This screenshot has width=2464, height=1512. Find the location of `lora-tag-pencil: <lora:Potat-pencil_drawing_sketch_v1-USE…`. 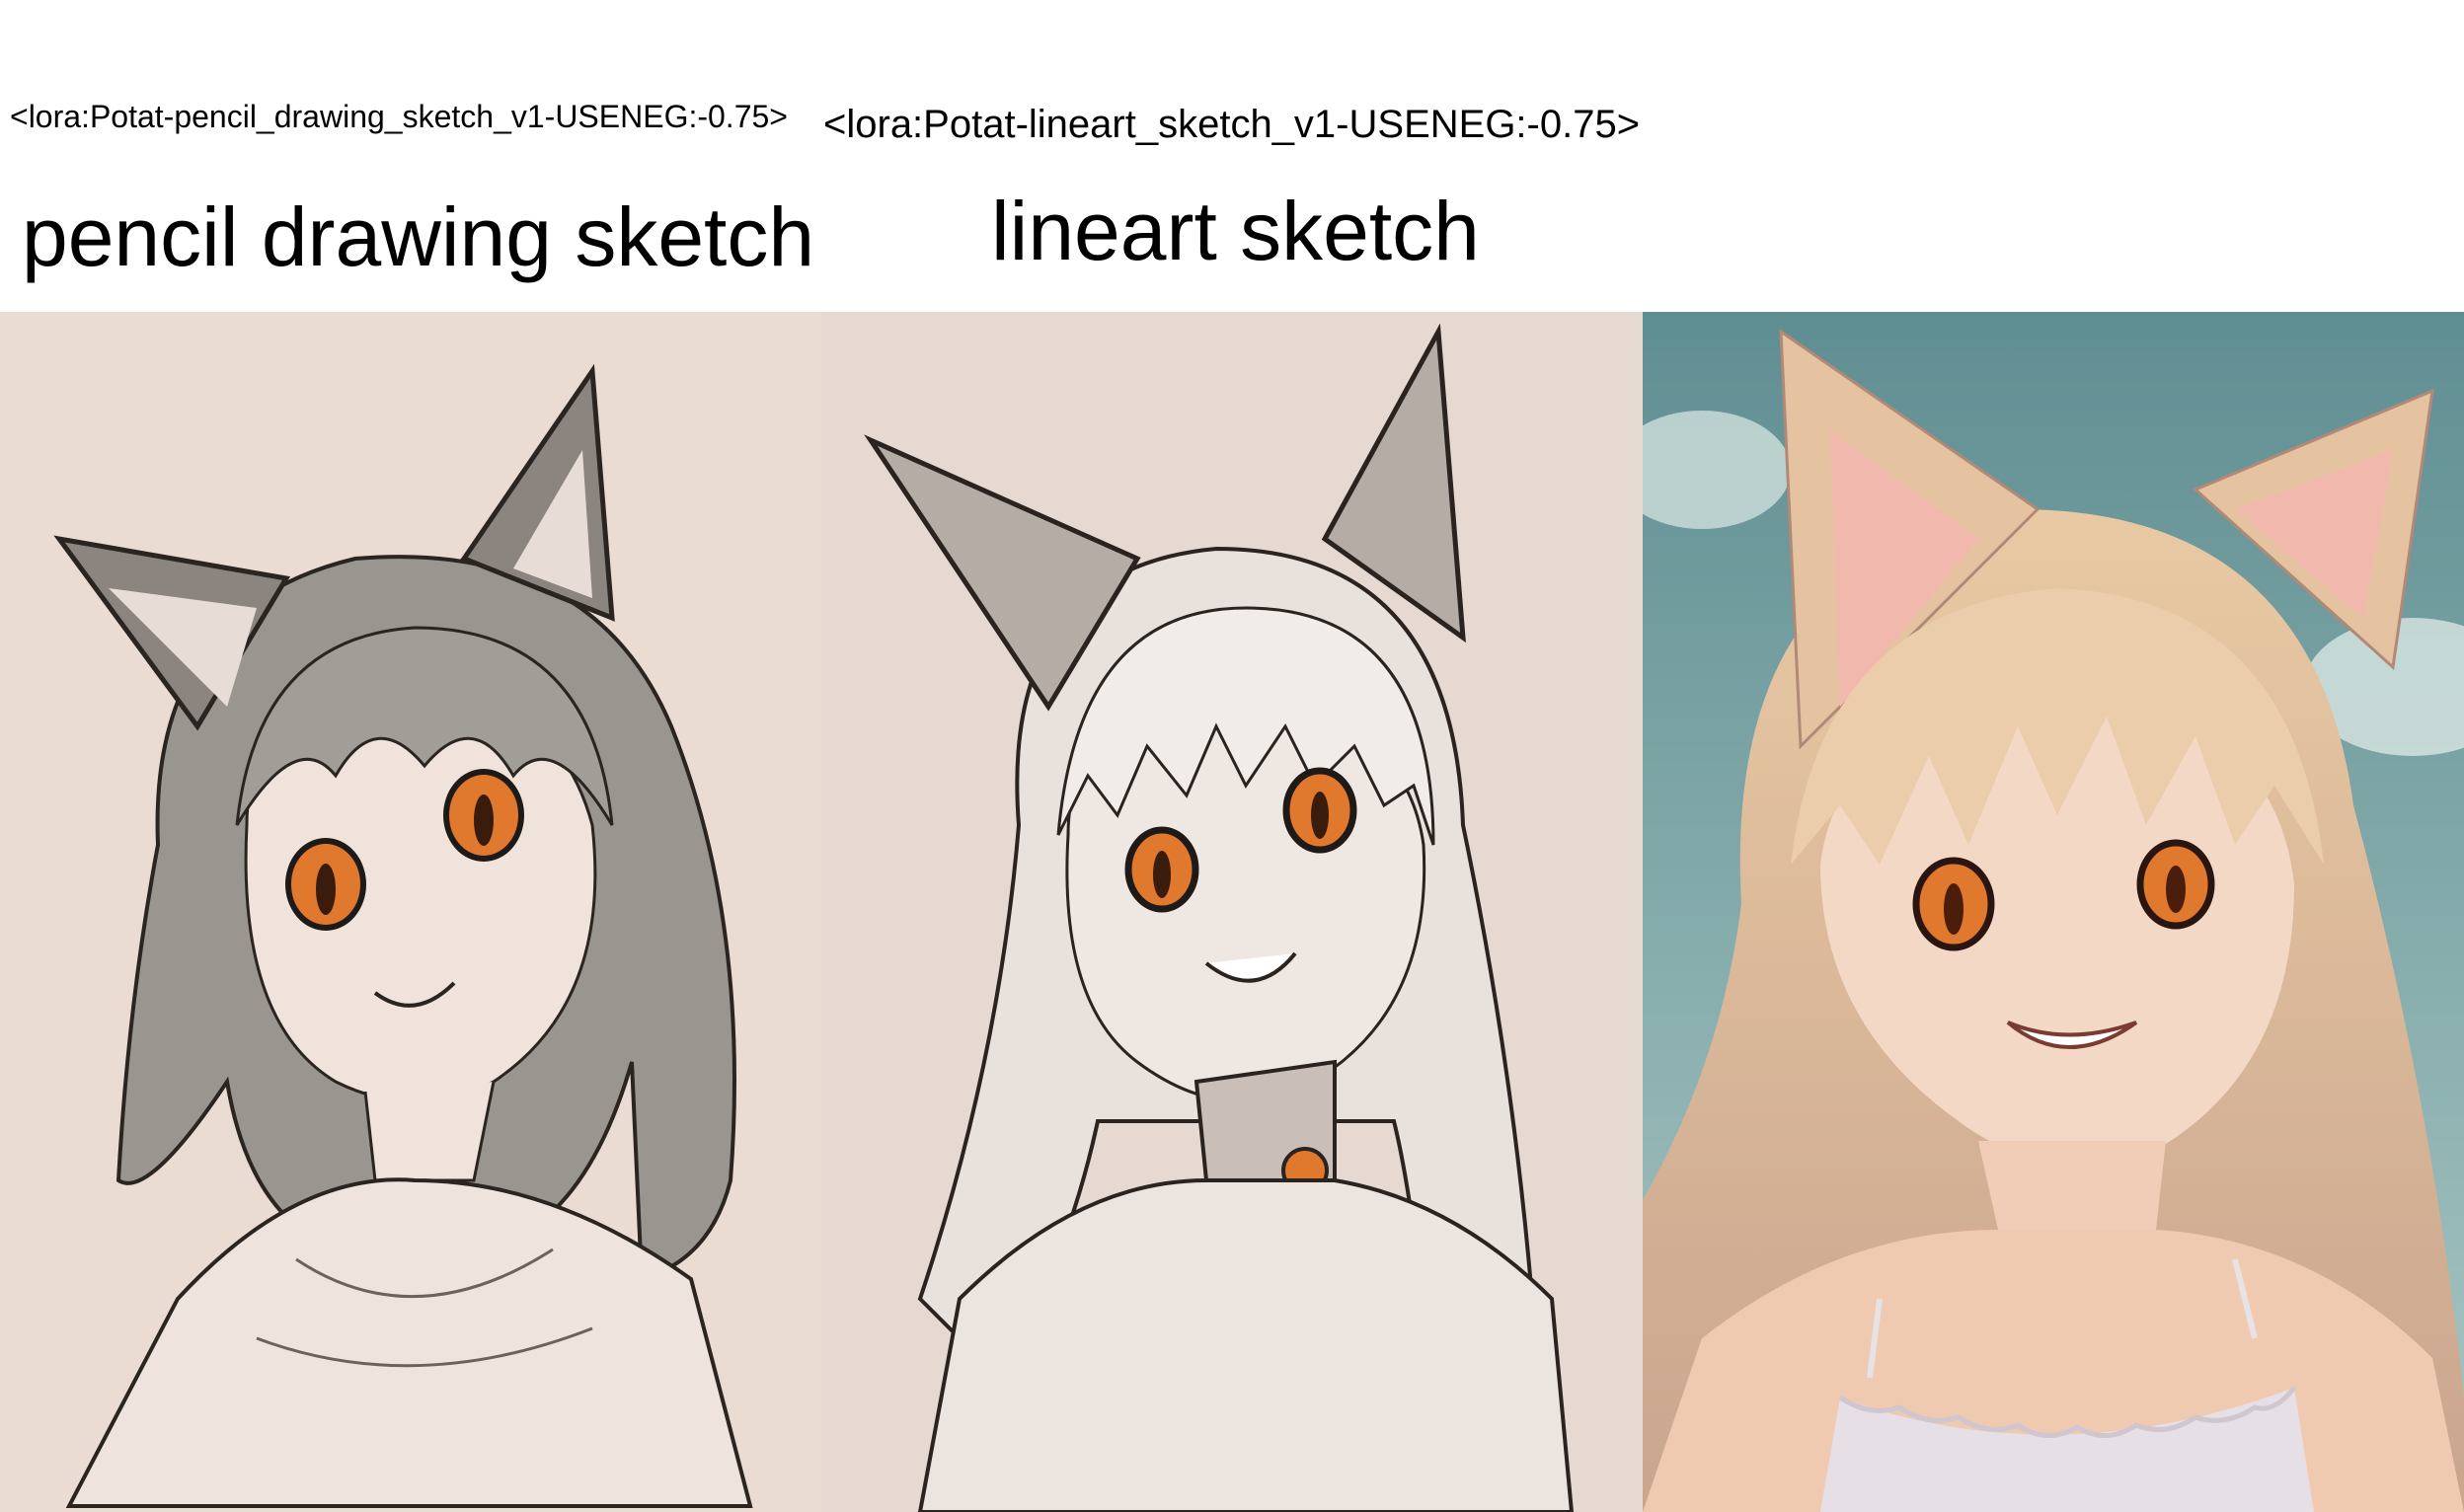

lora-tag-pencil: <lora:Potat-pencil_drawing_sketch_v1-USE… is located at coordinates (399, 116).